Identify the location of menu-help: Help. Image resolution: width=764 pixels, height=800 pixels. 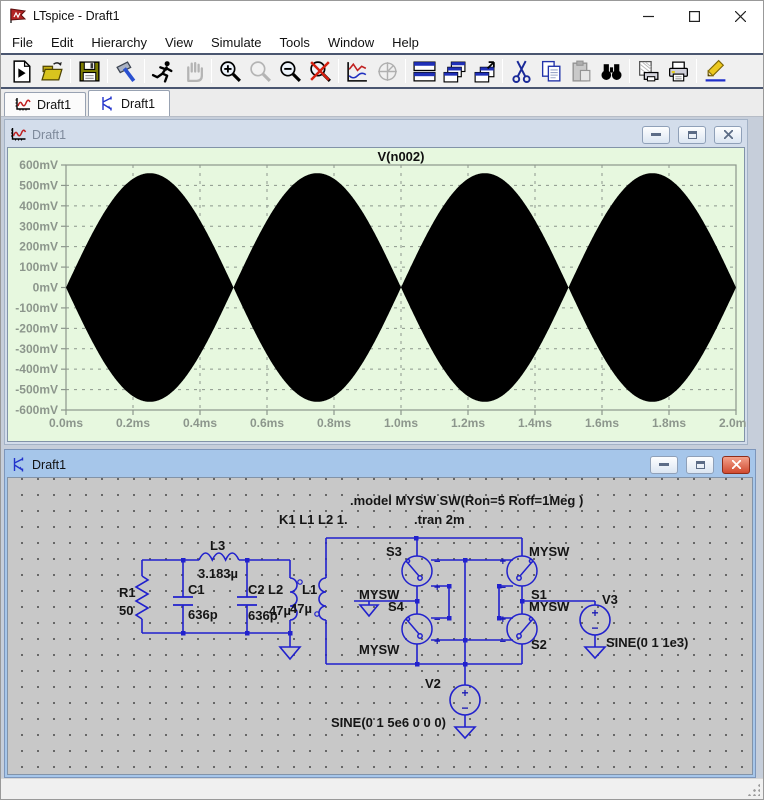
(405, 42).